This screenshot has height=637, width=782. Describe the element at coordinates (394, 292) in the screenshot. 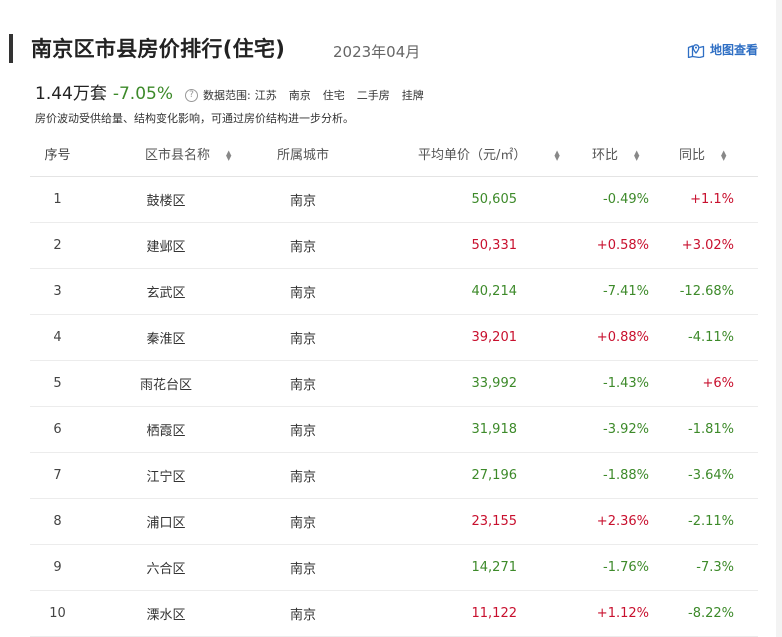

I see `table-row: 3 玄武区 南京 40,214 -7.41% -12.68%` at that location.